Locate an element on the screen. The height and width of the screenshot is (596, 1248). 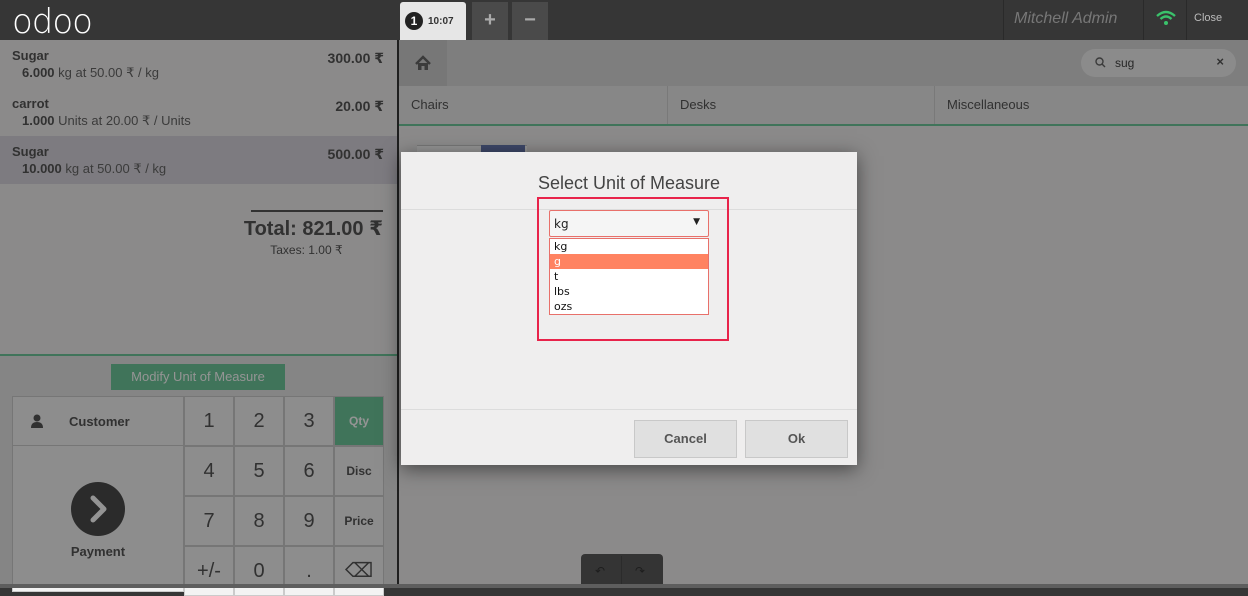
order-number: 1 is located at coordinates (414, 21).